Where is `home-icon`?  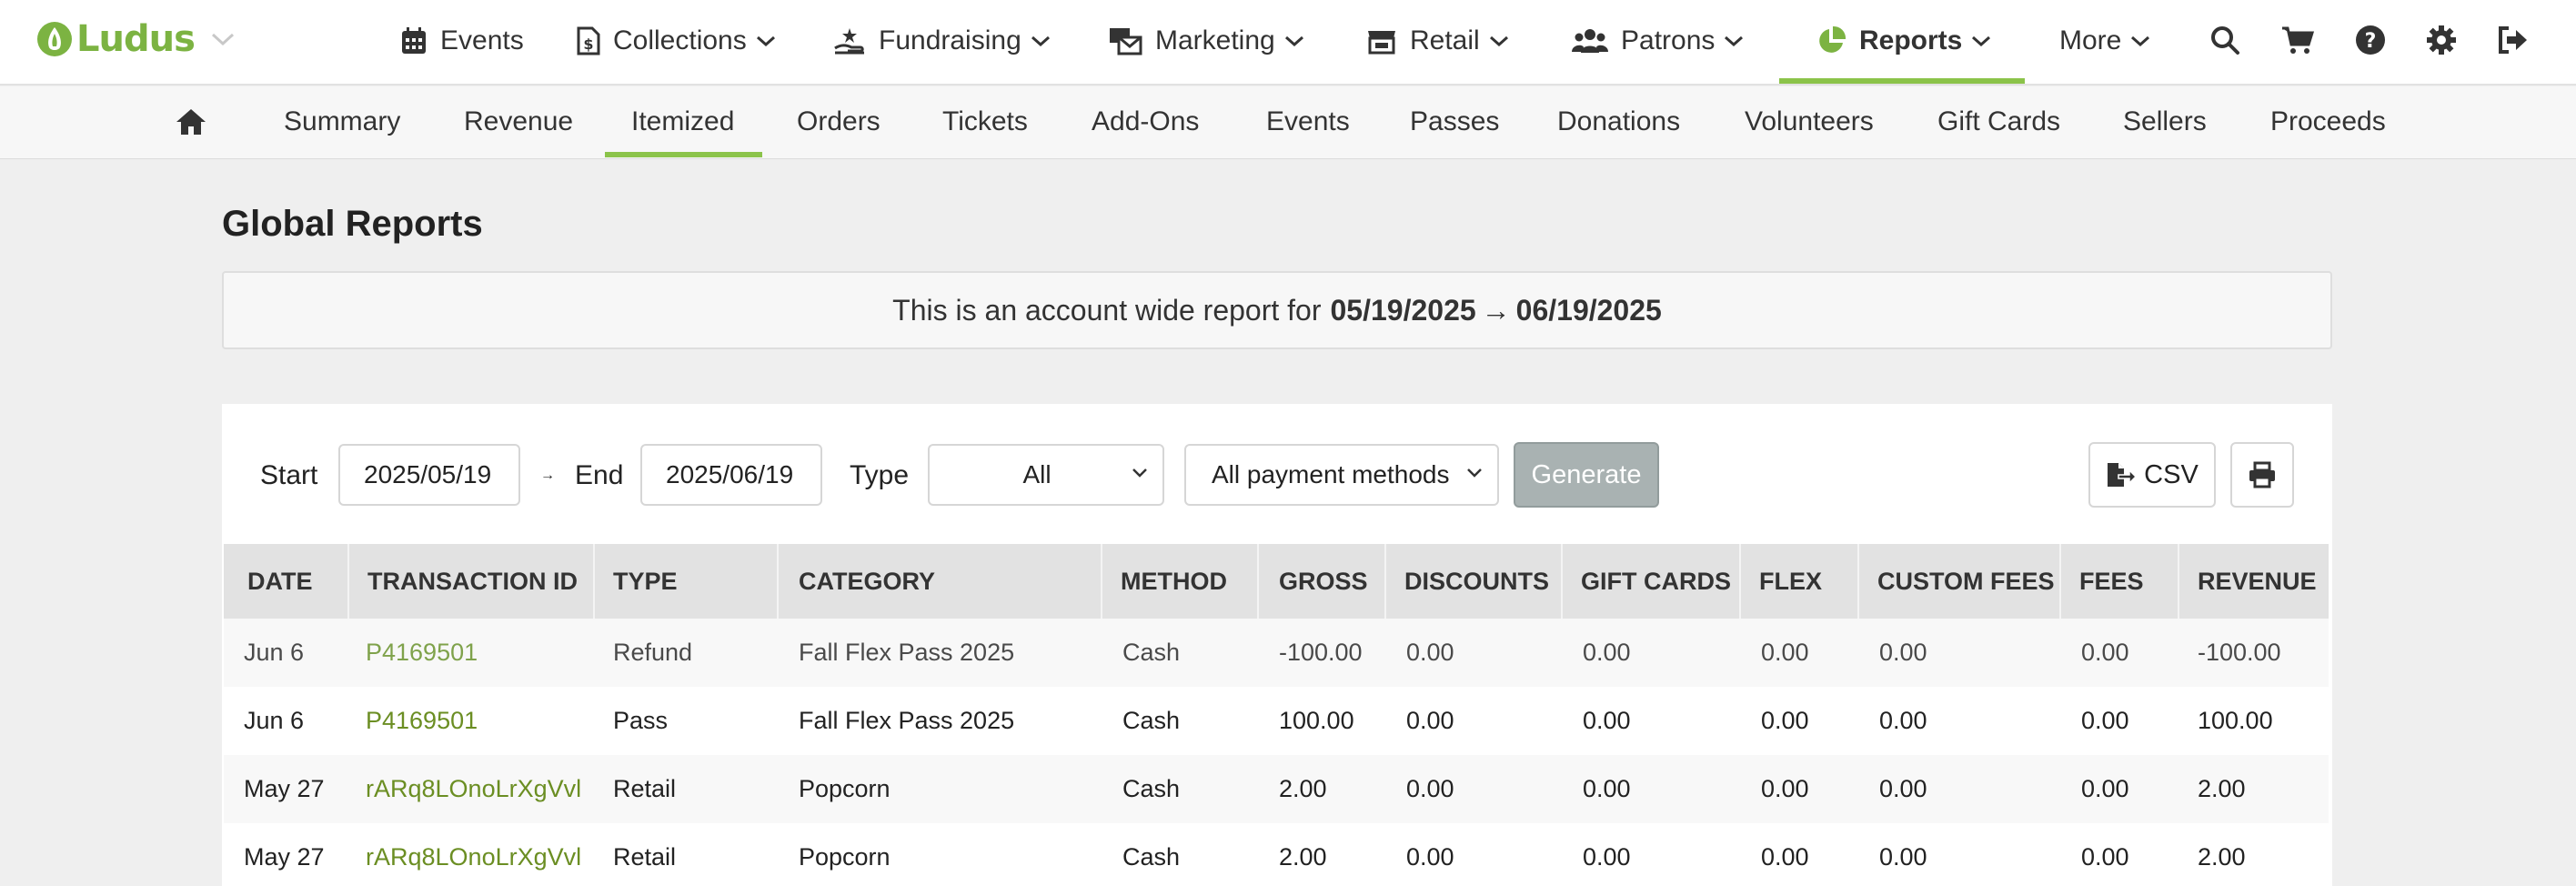
home-icon is located at coordinates (191, 122).